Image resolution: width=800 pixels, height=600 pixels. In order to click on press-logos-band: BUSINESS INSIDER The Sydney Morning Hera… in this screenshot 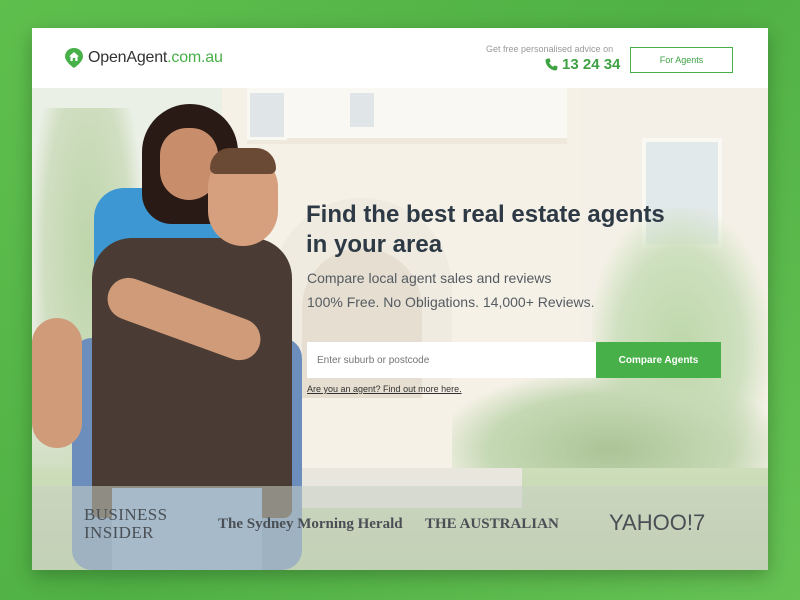, I will do `click(400, 528)`.